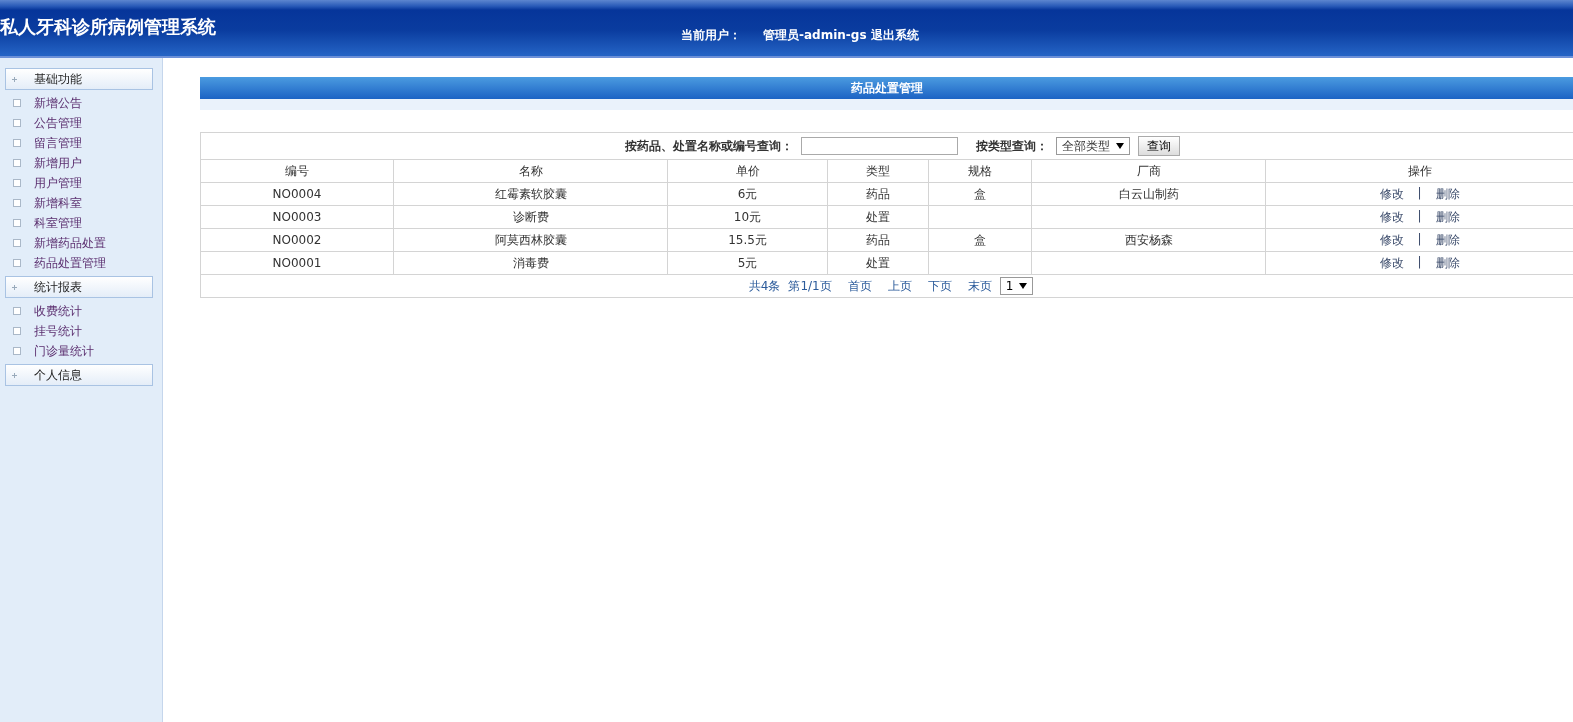 Image resolution: width=1573 pixels, height=722 pixels. I want to click on table-cell: 白云山制药, so click(1148, 194).